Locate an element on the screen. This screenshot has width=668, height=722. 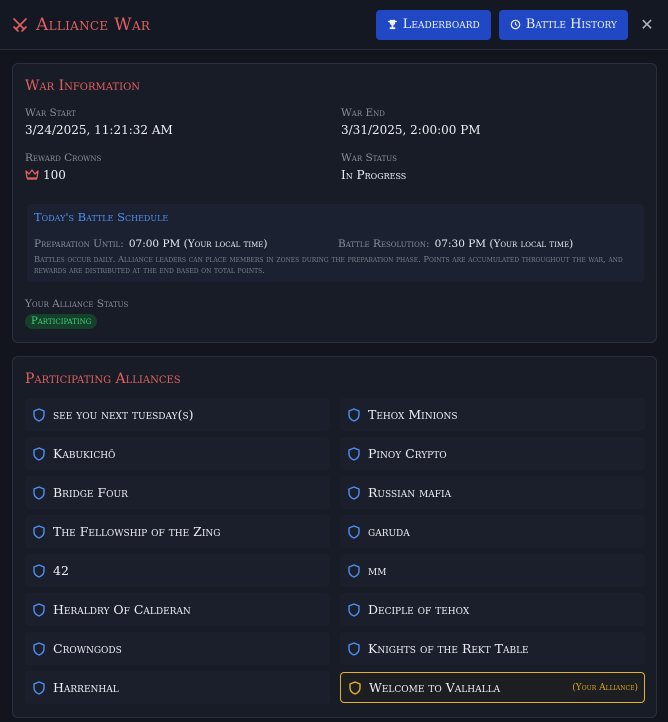
leaderboard-button: Leaderboard is located at coordinates (433, 24).